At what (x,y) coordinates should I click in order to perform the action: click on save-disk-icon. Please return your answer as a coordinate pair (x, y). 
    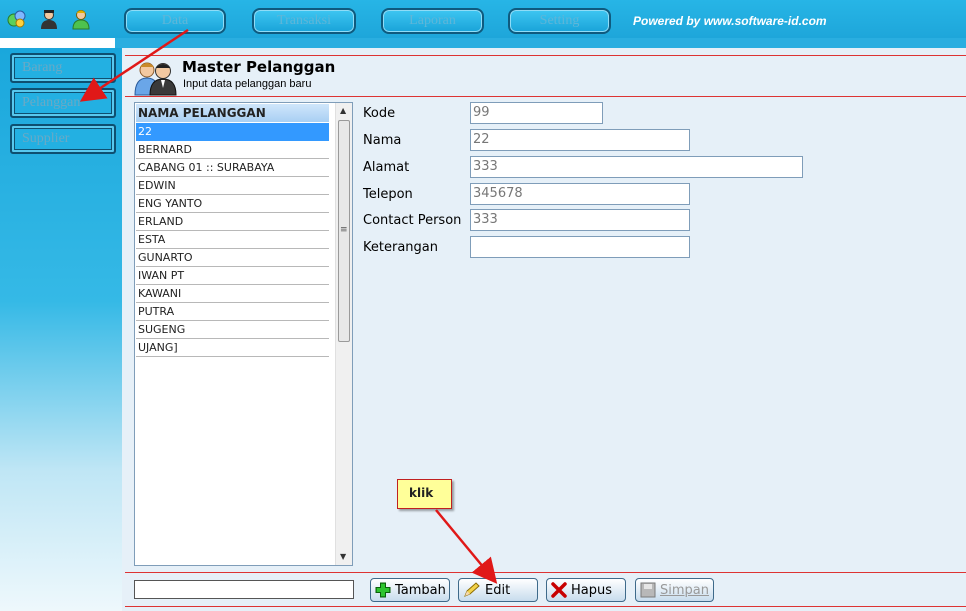
    Looking at the image, I should click on (648, 590).